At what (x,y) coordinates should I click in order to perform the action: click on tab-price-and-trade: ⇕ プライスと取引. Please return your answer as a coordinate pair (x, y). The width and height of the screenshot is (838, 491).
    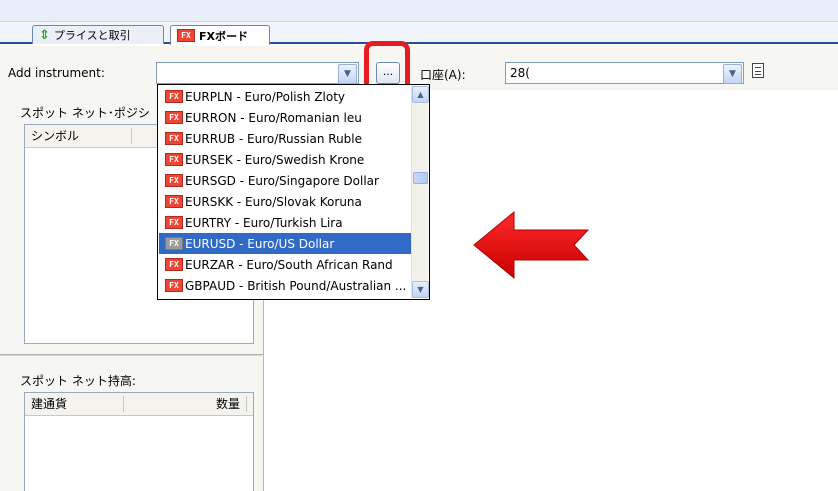
    Looking at the image, I should click on (98, 34).